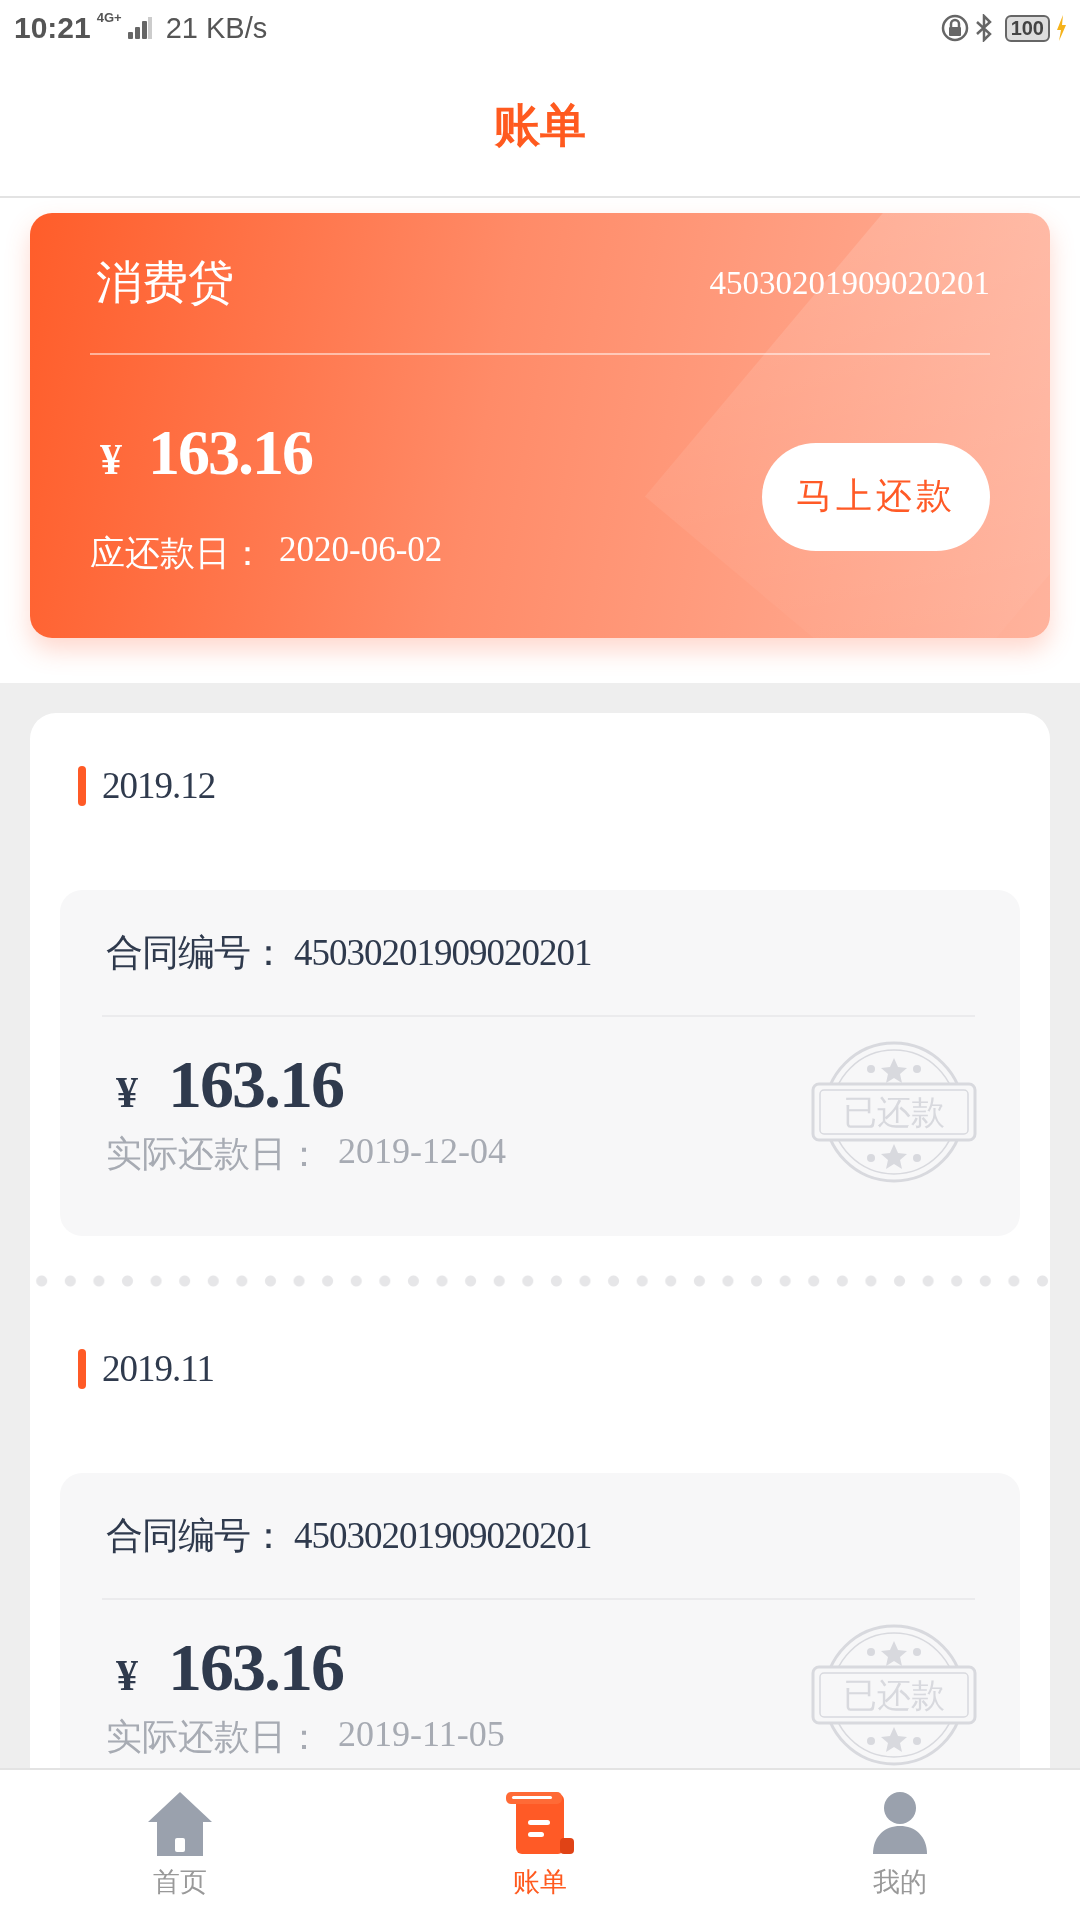 The width and height of the screenshot is (1080, 1920). Describe the element at coordinates (361, 550) in the screenshot. I see `due-date: 2020-06-02` at that location.